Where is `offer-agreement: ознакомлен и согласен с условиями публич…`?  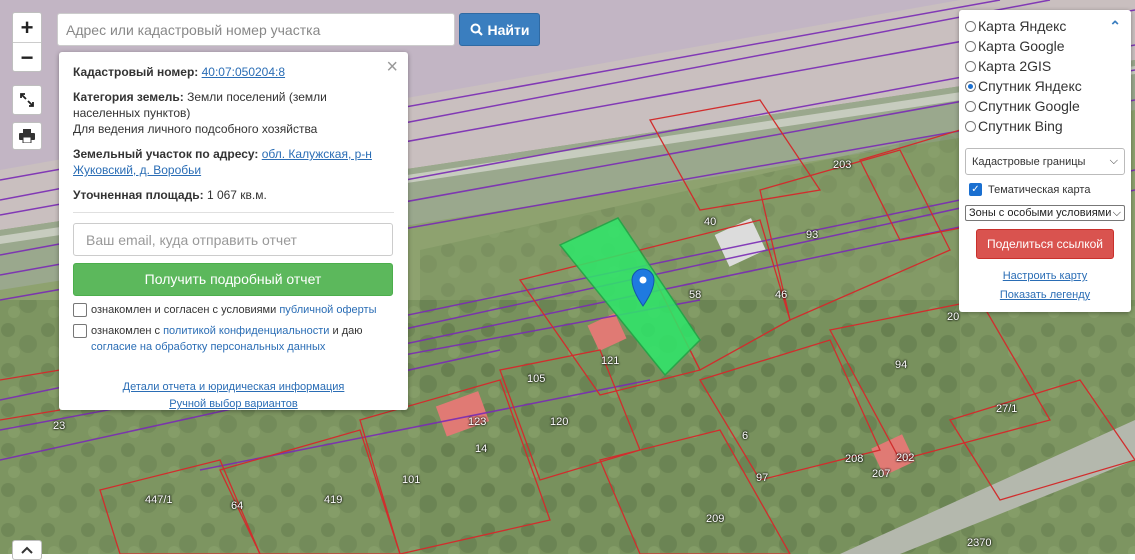
offer-agreement: ознакомлен и согласен с условиями публич… is located at coordinates (233, 310).